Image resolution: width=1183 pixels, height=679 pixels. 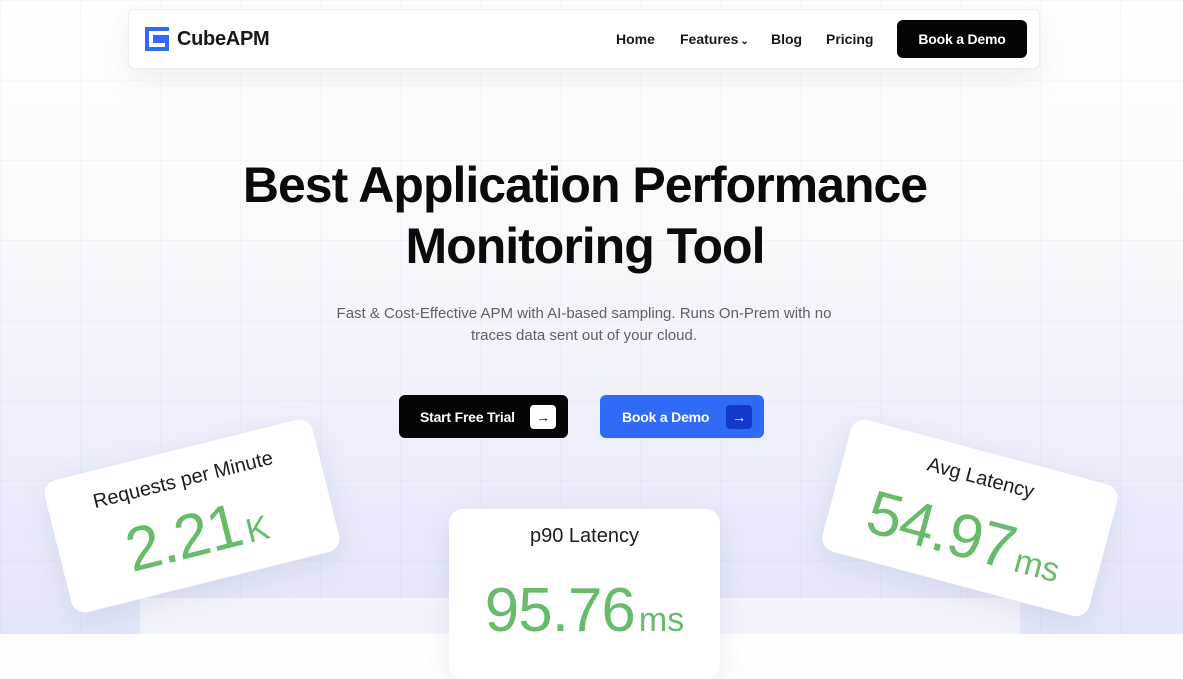 I want to click on book-demo-button: Book a Demo →, so click(x=682, y=416).